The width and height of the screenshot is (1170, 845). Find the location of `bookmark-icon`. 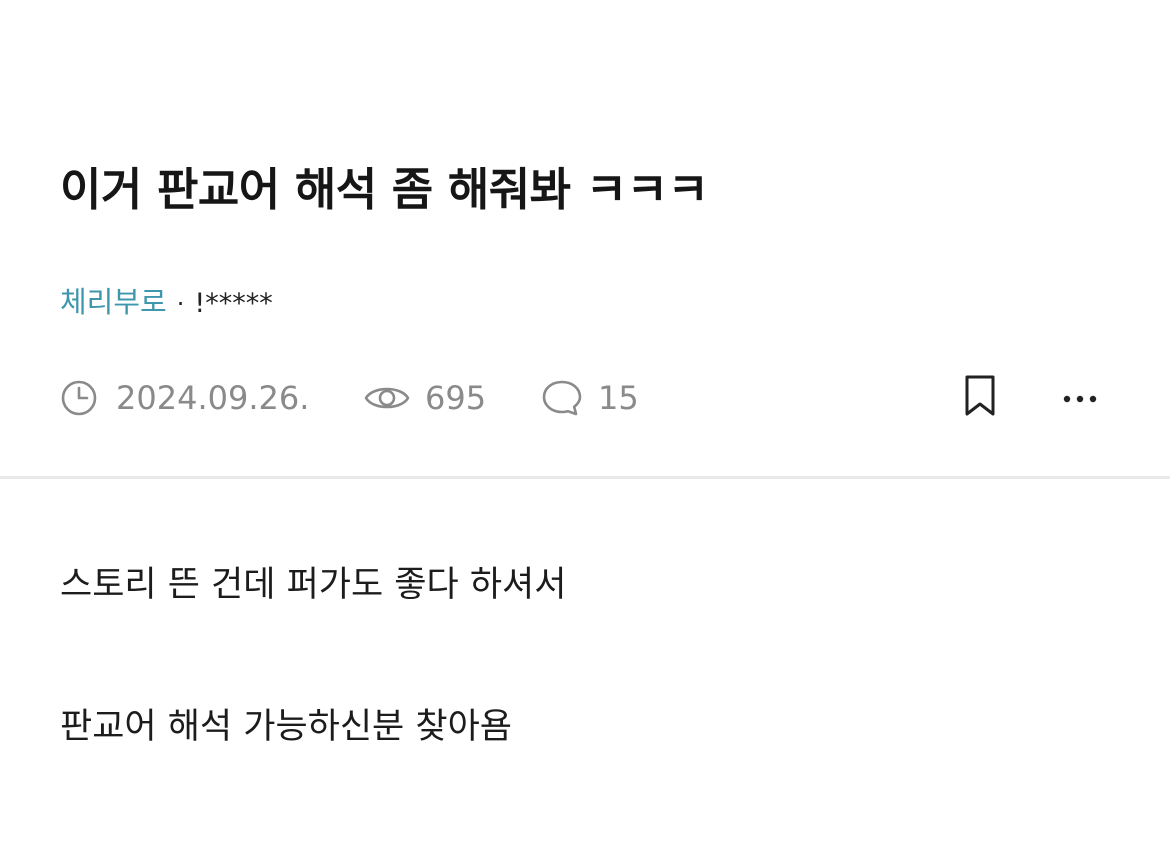

bookmark-icon is located at coordinates (980, 398).